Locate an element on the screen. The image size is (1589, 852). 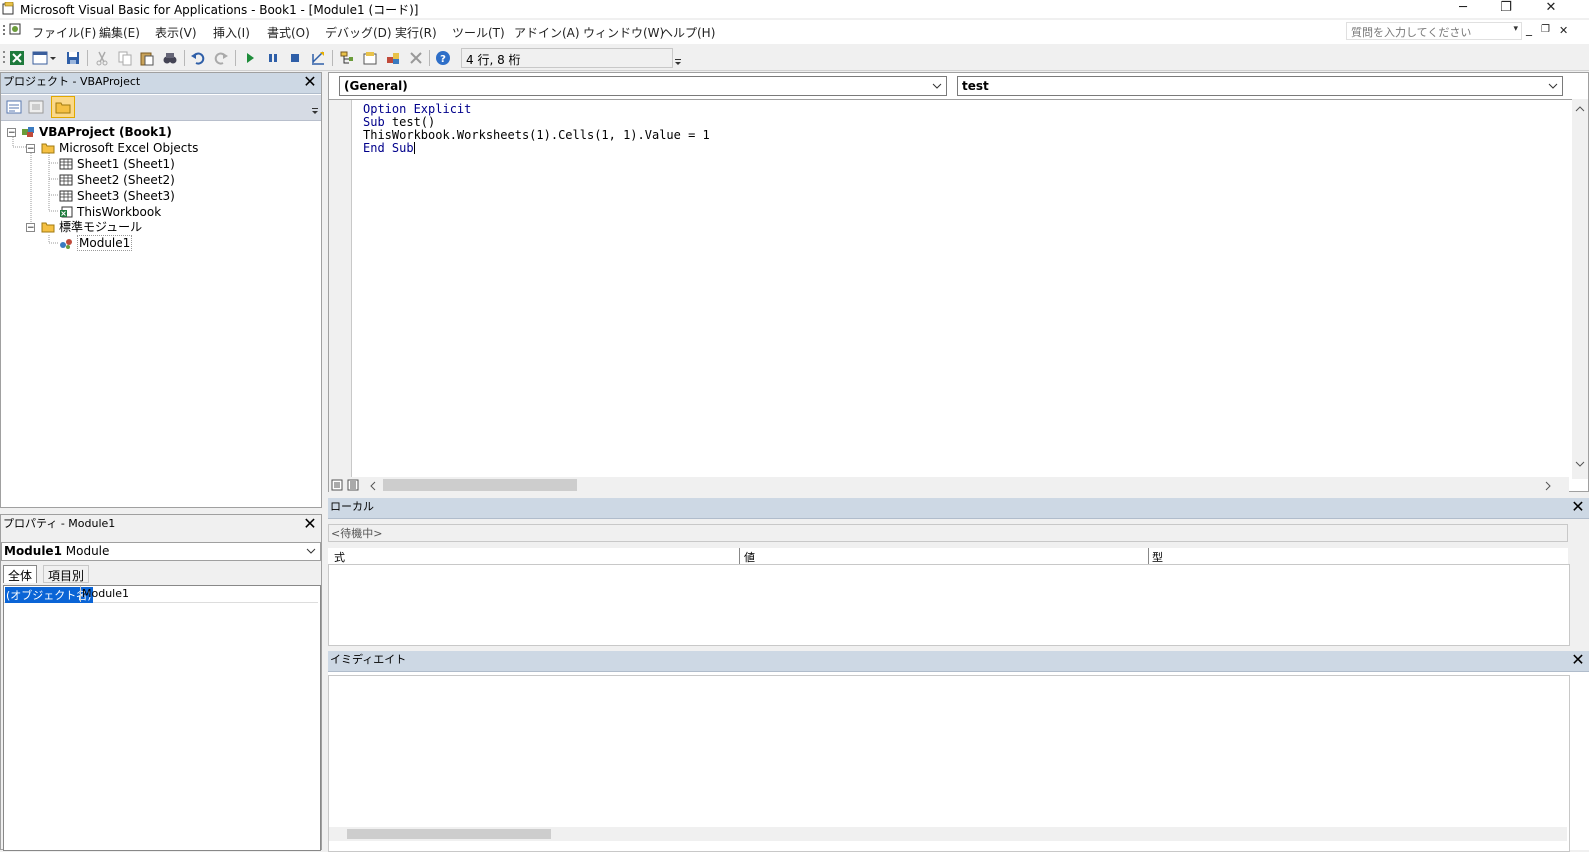
tree-item-sheet1: Sheet1 (Sheet1) is located at coordinates (117, 164).